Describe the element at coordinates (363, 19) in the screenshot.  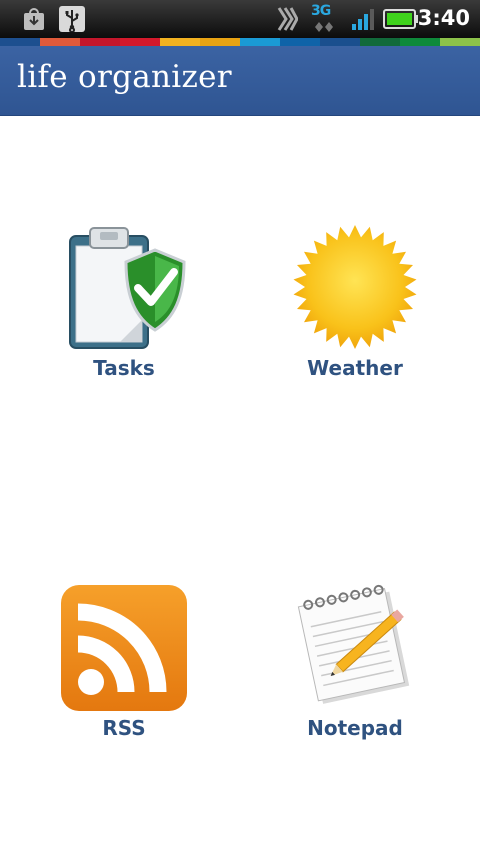
I see `signal-icon` at that location.